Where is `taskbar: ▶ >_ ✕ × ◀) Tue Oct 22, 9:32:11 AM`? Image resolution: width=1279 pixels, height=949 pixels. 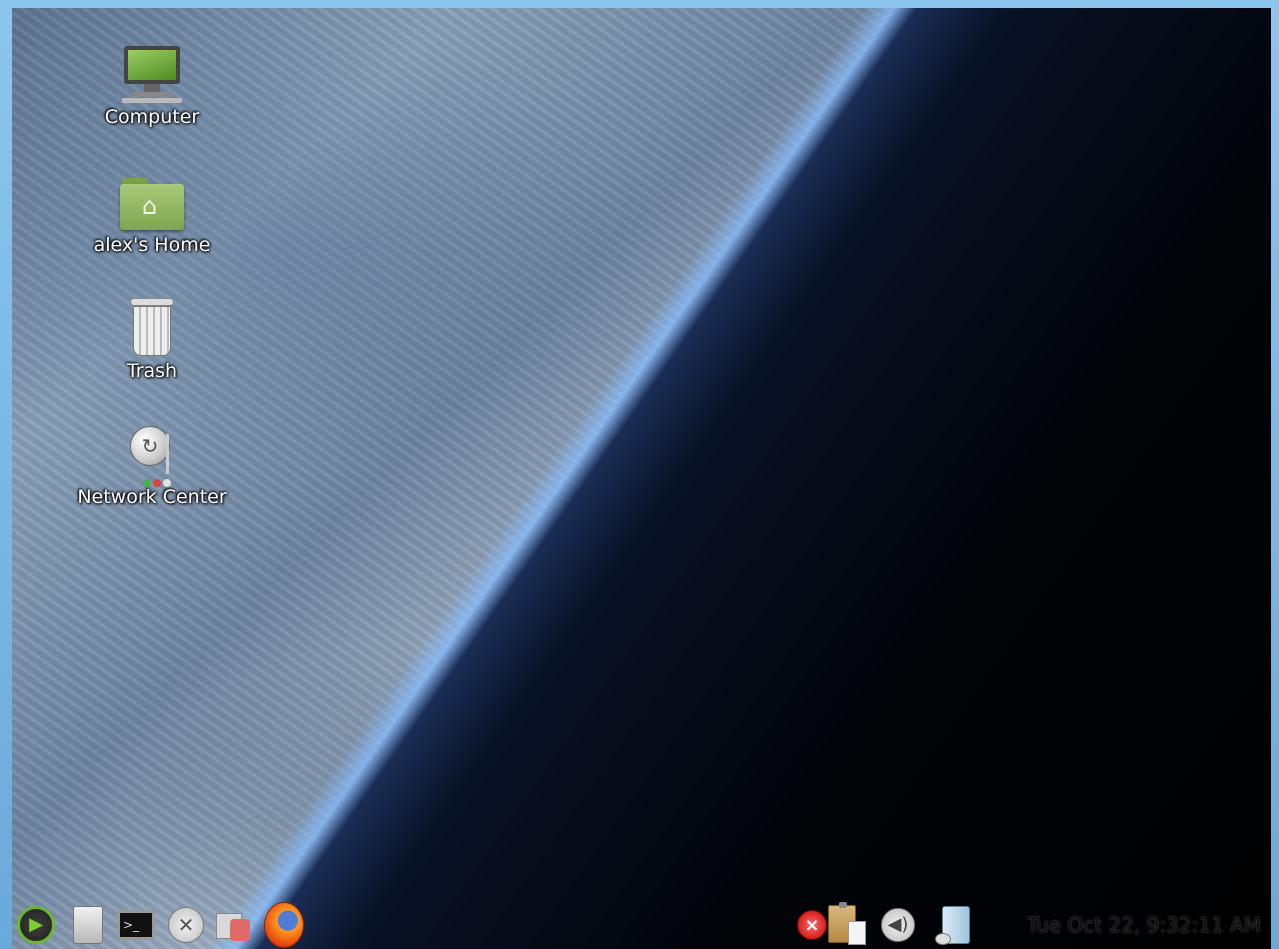 taskbar: ▶ >_ ✕ × ◀) Tue Oct 22, 9:32:11 AM is located at coordinates (641, 925).